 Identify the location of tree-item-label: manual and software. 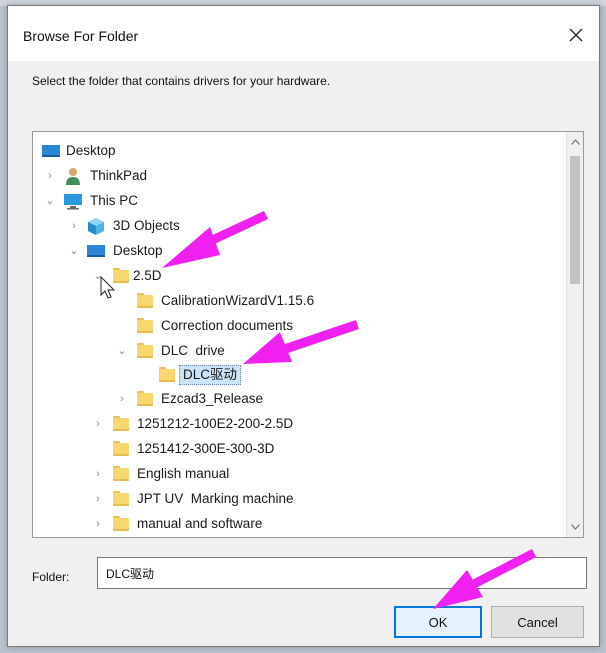
(200, 523).